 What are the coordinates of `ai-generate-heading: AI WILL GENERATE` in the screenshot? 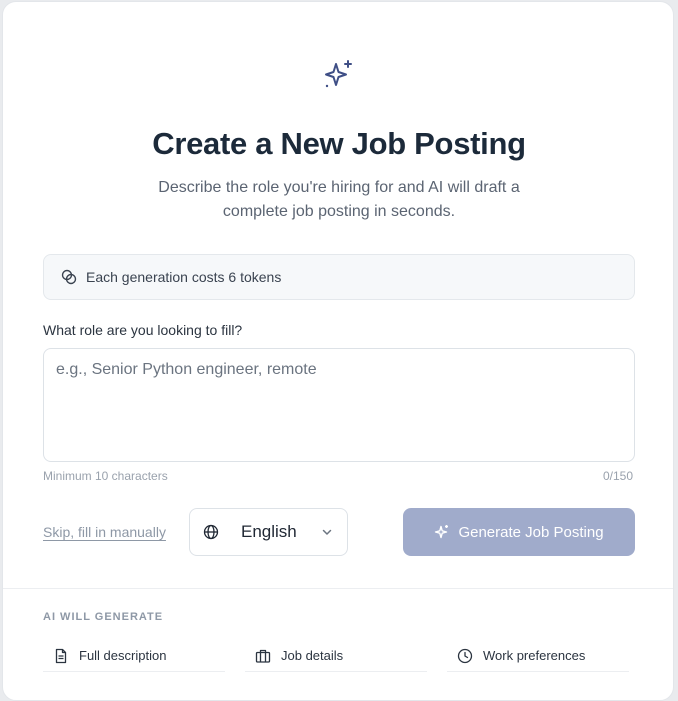 It's located at (103, 617).